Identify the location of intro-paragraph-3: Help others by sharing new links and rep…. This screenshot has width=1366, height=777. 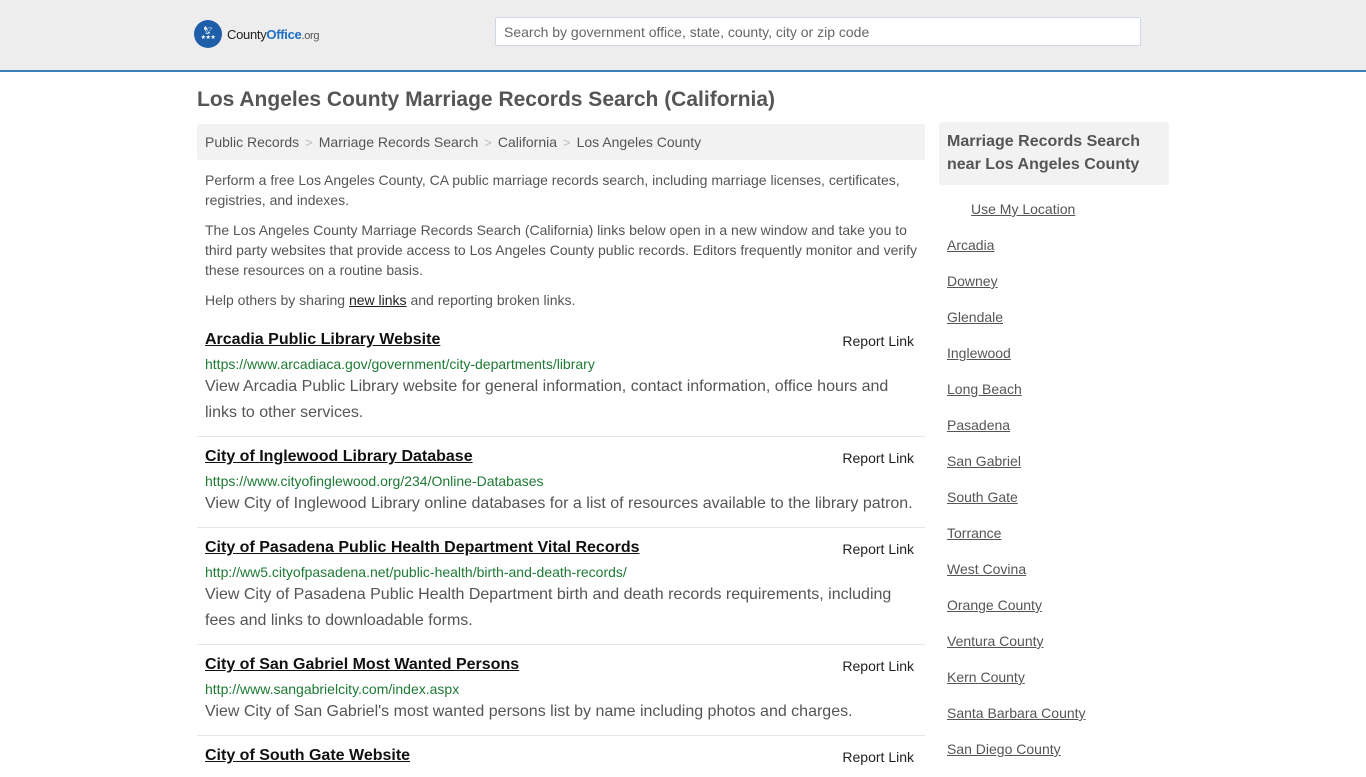
(562, 300).